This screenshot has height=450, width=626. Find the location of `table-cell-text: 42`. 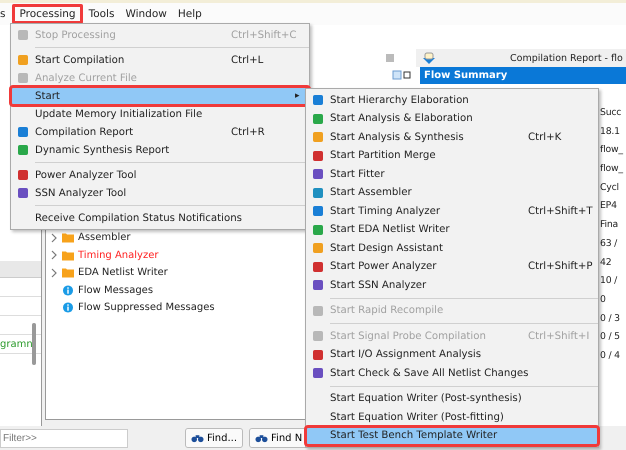

table-cell-text: 42 is located at coordinates (606, 263).